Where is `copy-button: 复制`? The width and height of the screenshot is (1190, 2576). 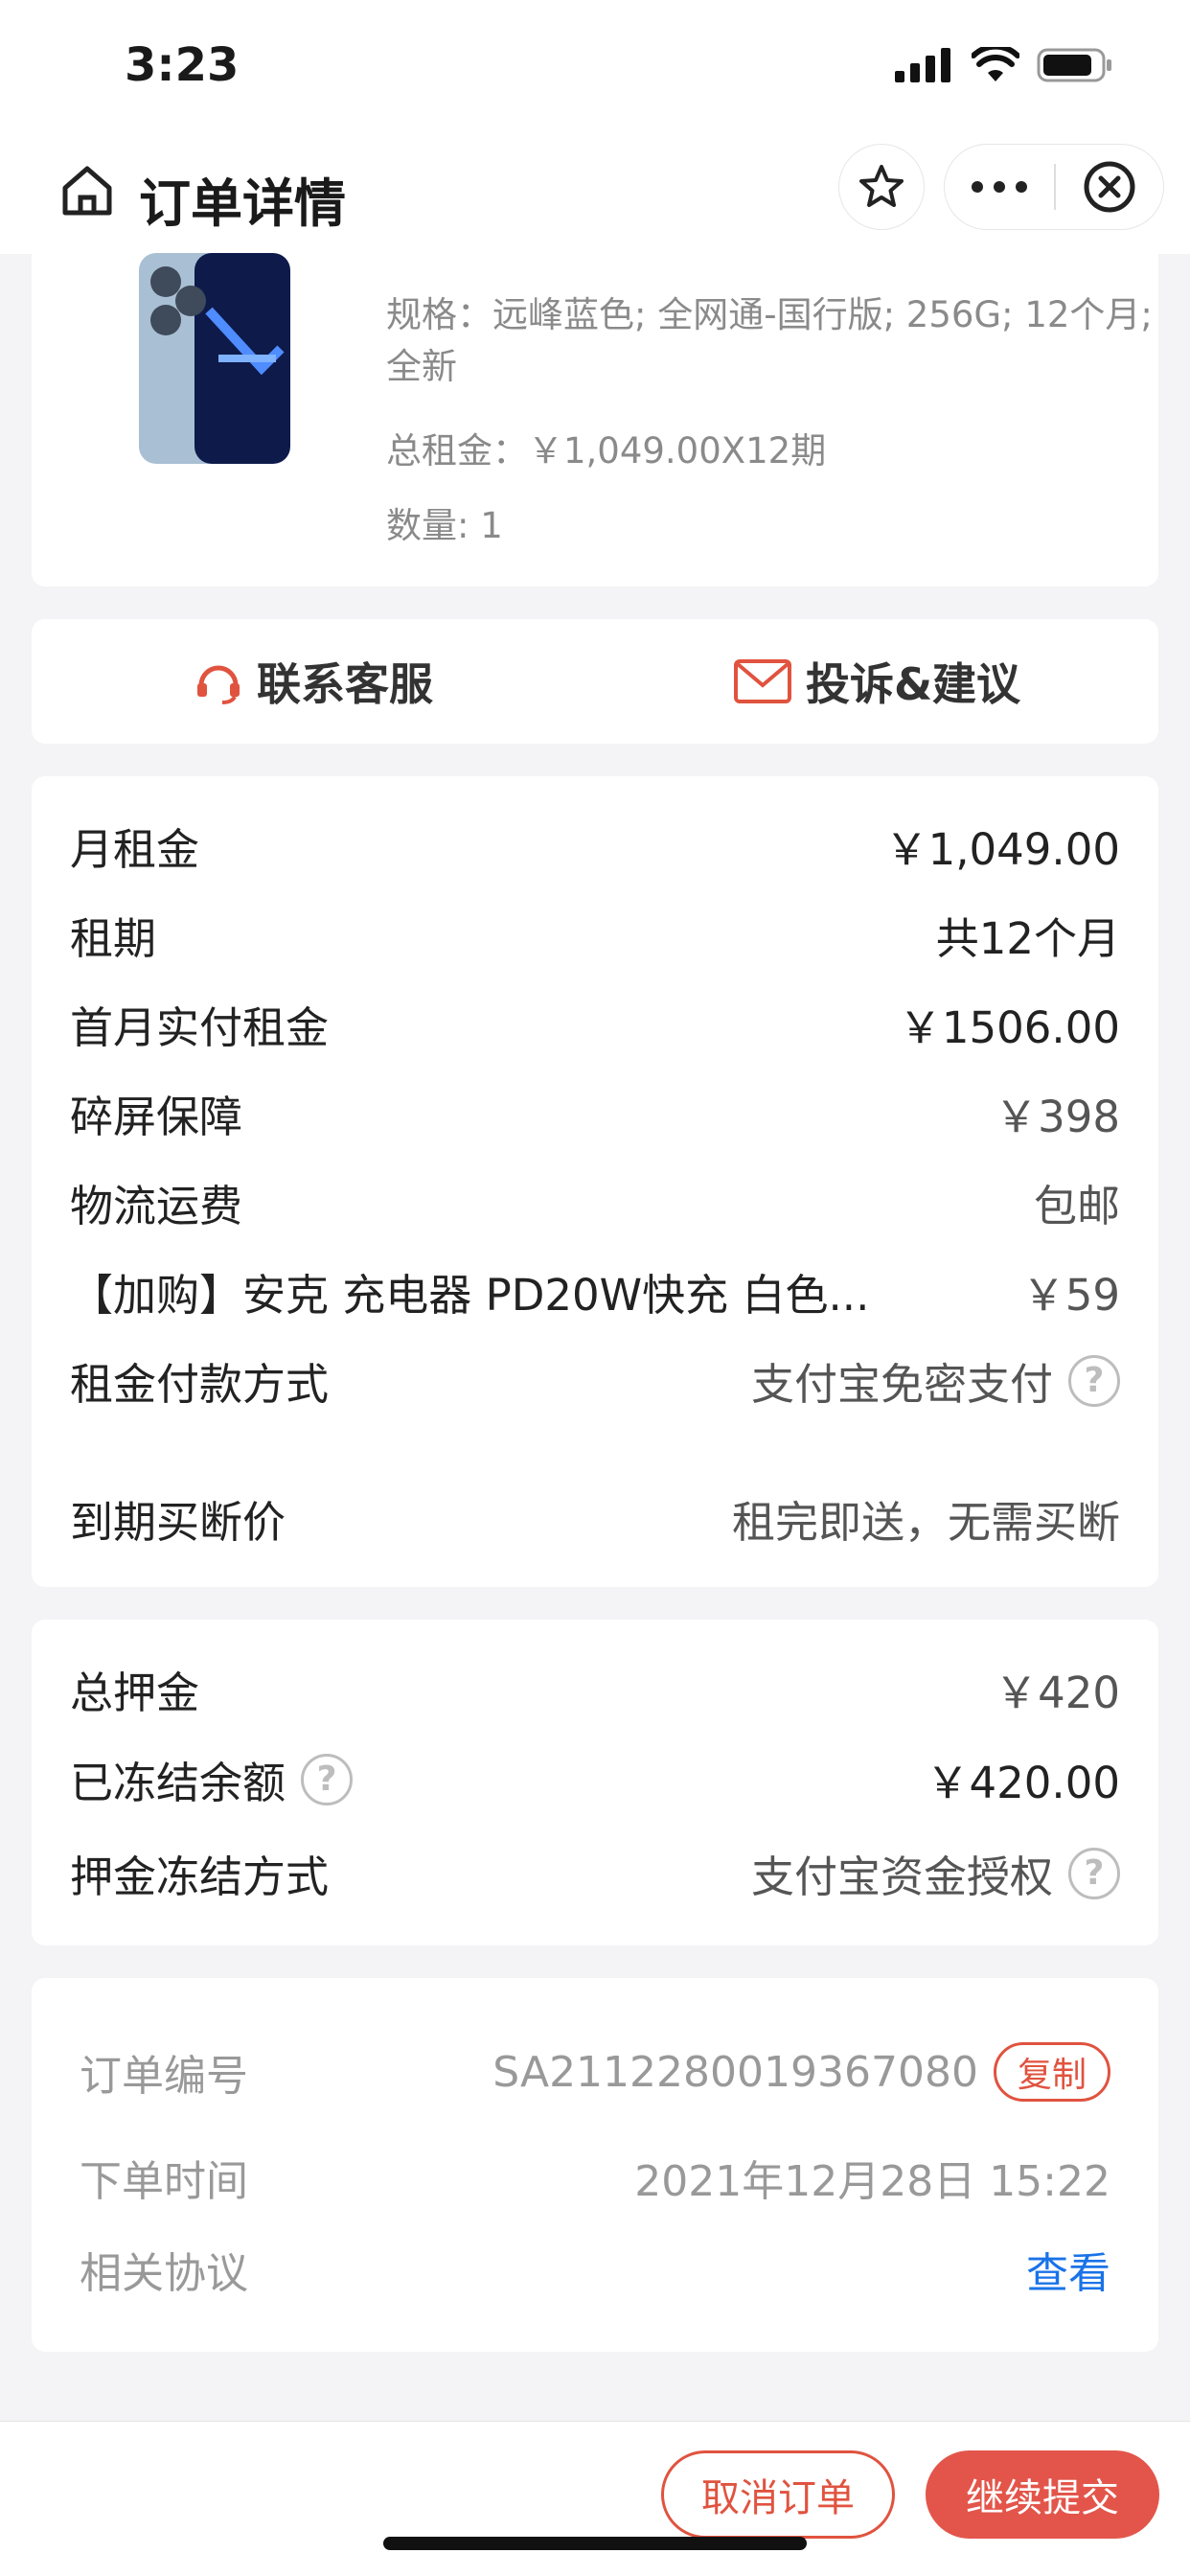
copy-button: 复制 is located at coordinates (1051, 2072).